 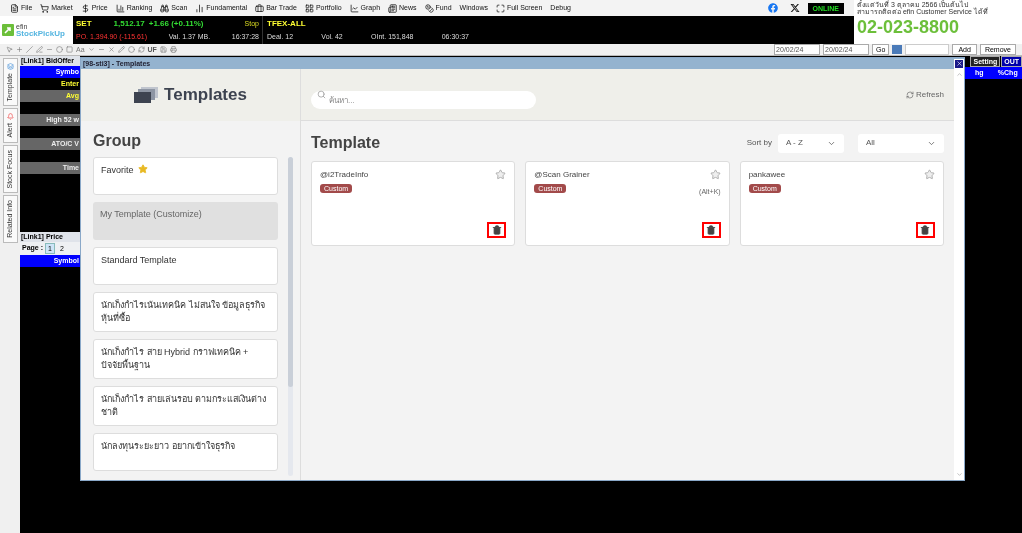 What do you see at coordinates (185, 176) in the screenshot?
I see `group-item: Favorite` at bounding box center [185, 176].